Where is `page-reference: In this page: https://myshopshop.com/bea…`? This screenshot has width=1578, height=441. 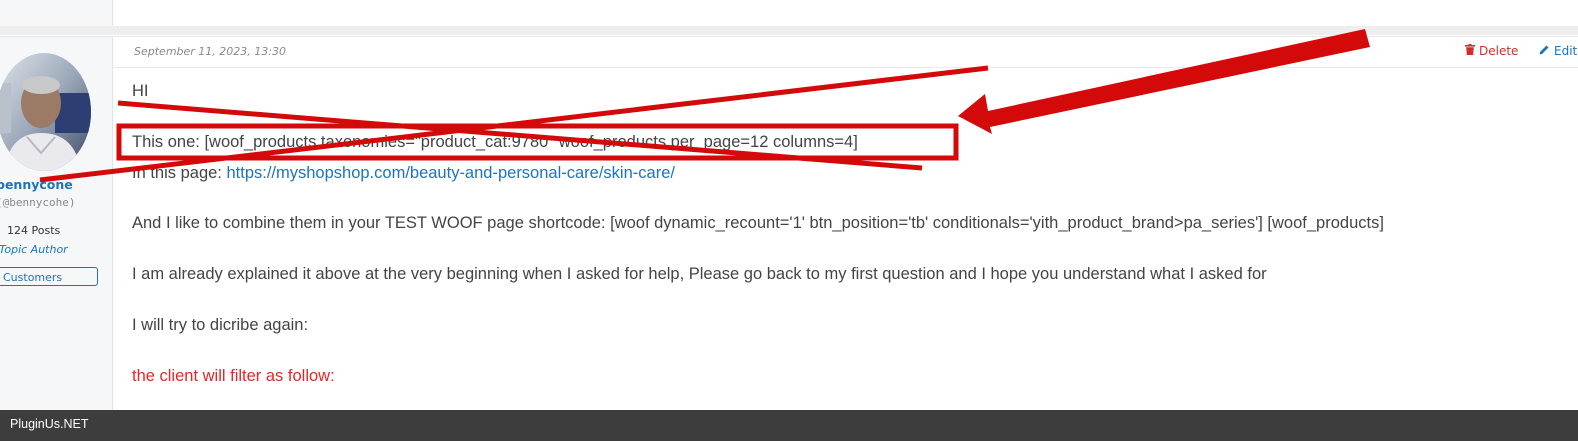 page-reference: In this page: https://myshopshop.com/bea… is located at coordinates (403, 173).